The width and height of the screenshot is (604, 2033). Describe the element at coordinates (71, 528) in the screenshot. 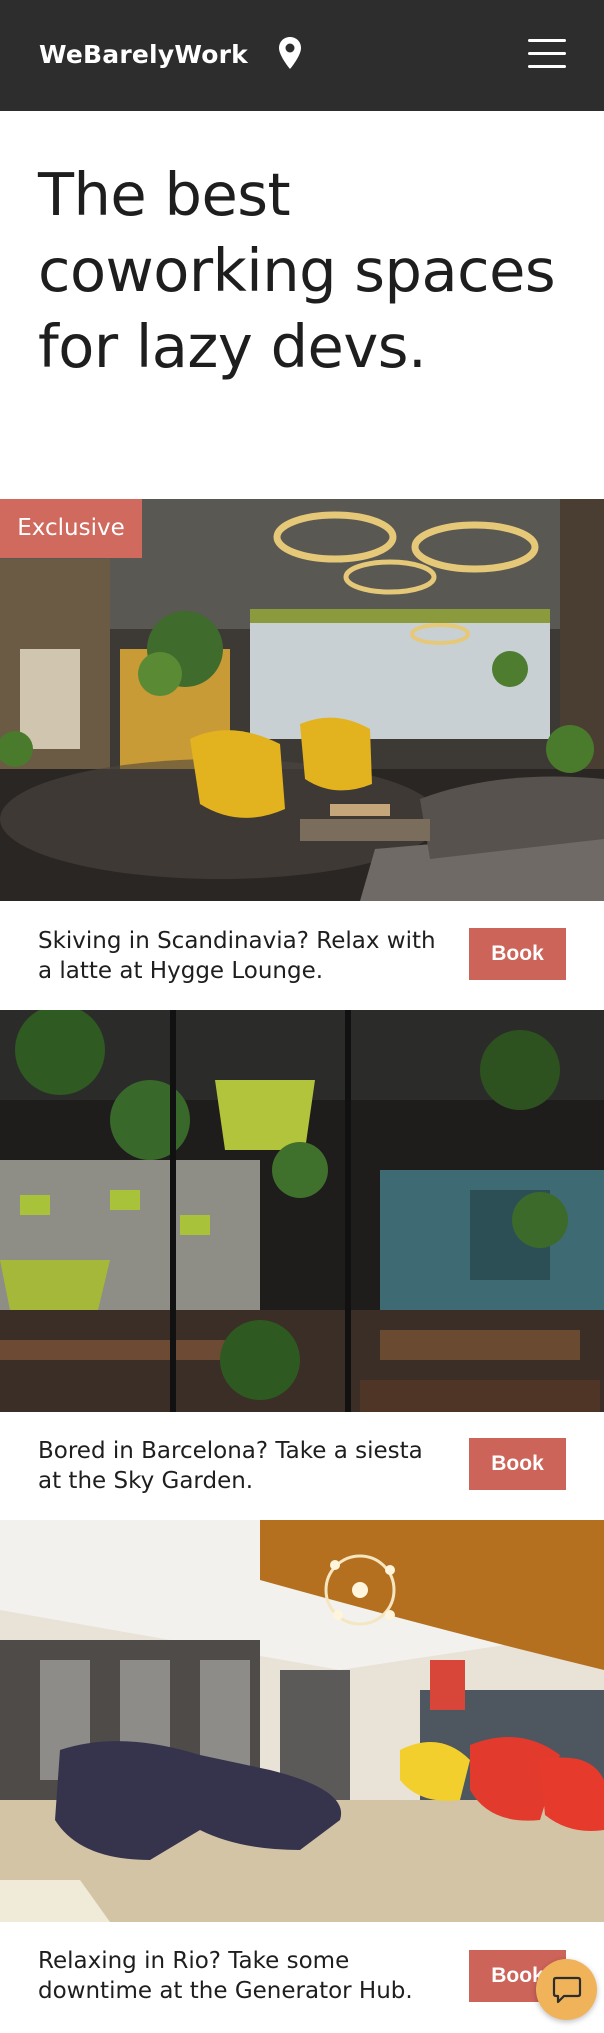

I see `exclusive-badge: Exclusive` at that location.